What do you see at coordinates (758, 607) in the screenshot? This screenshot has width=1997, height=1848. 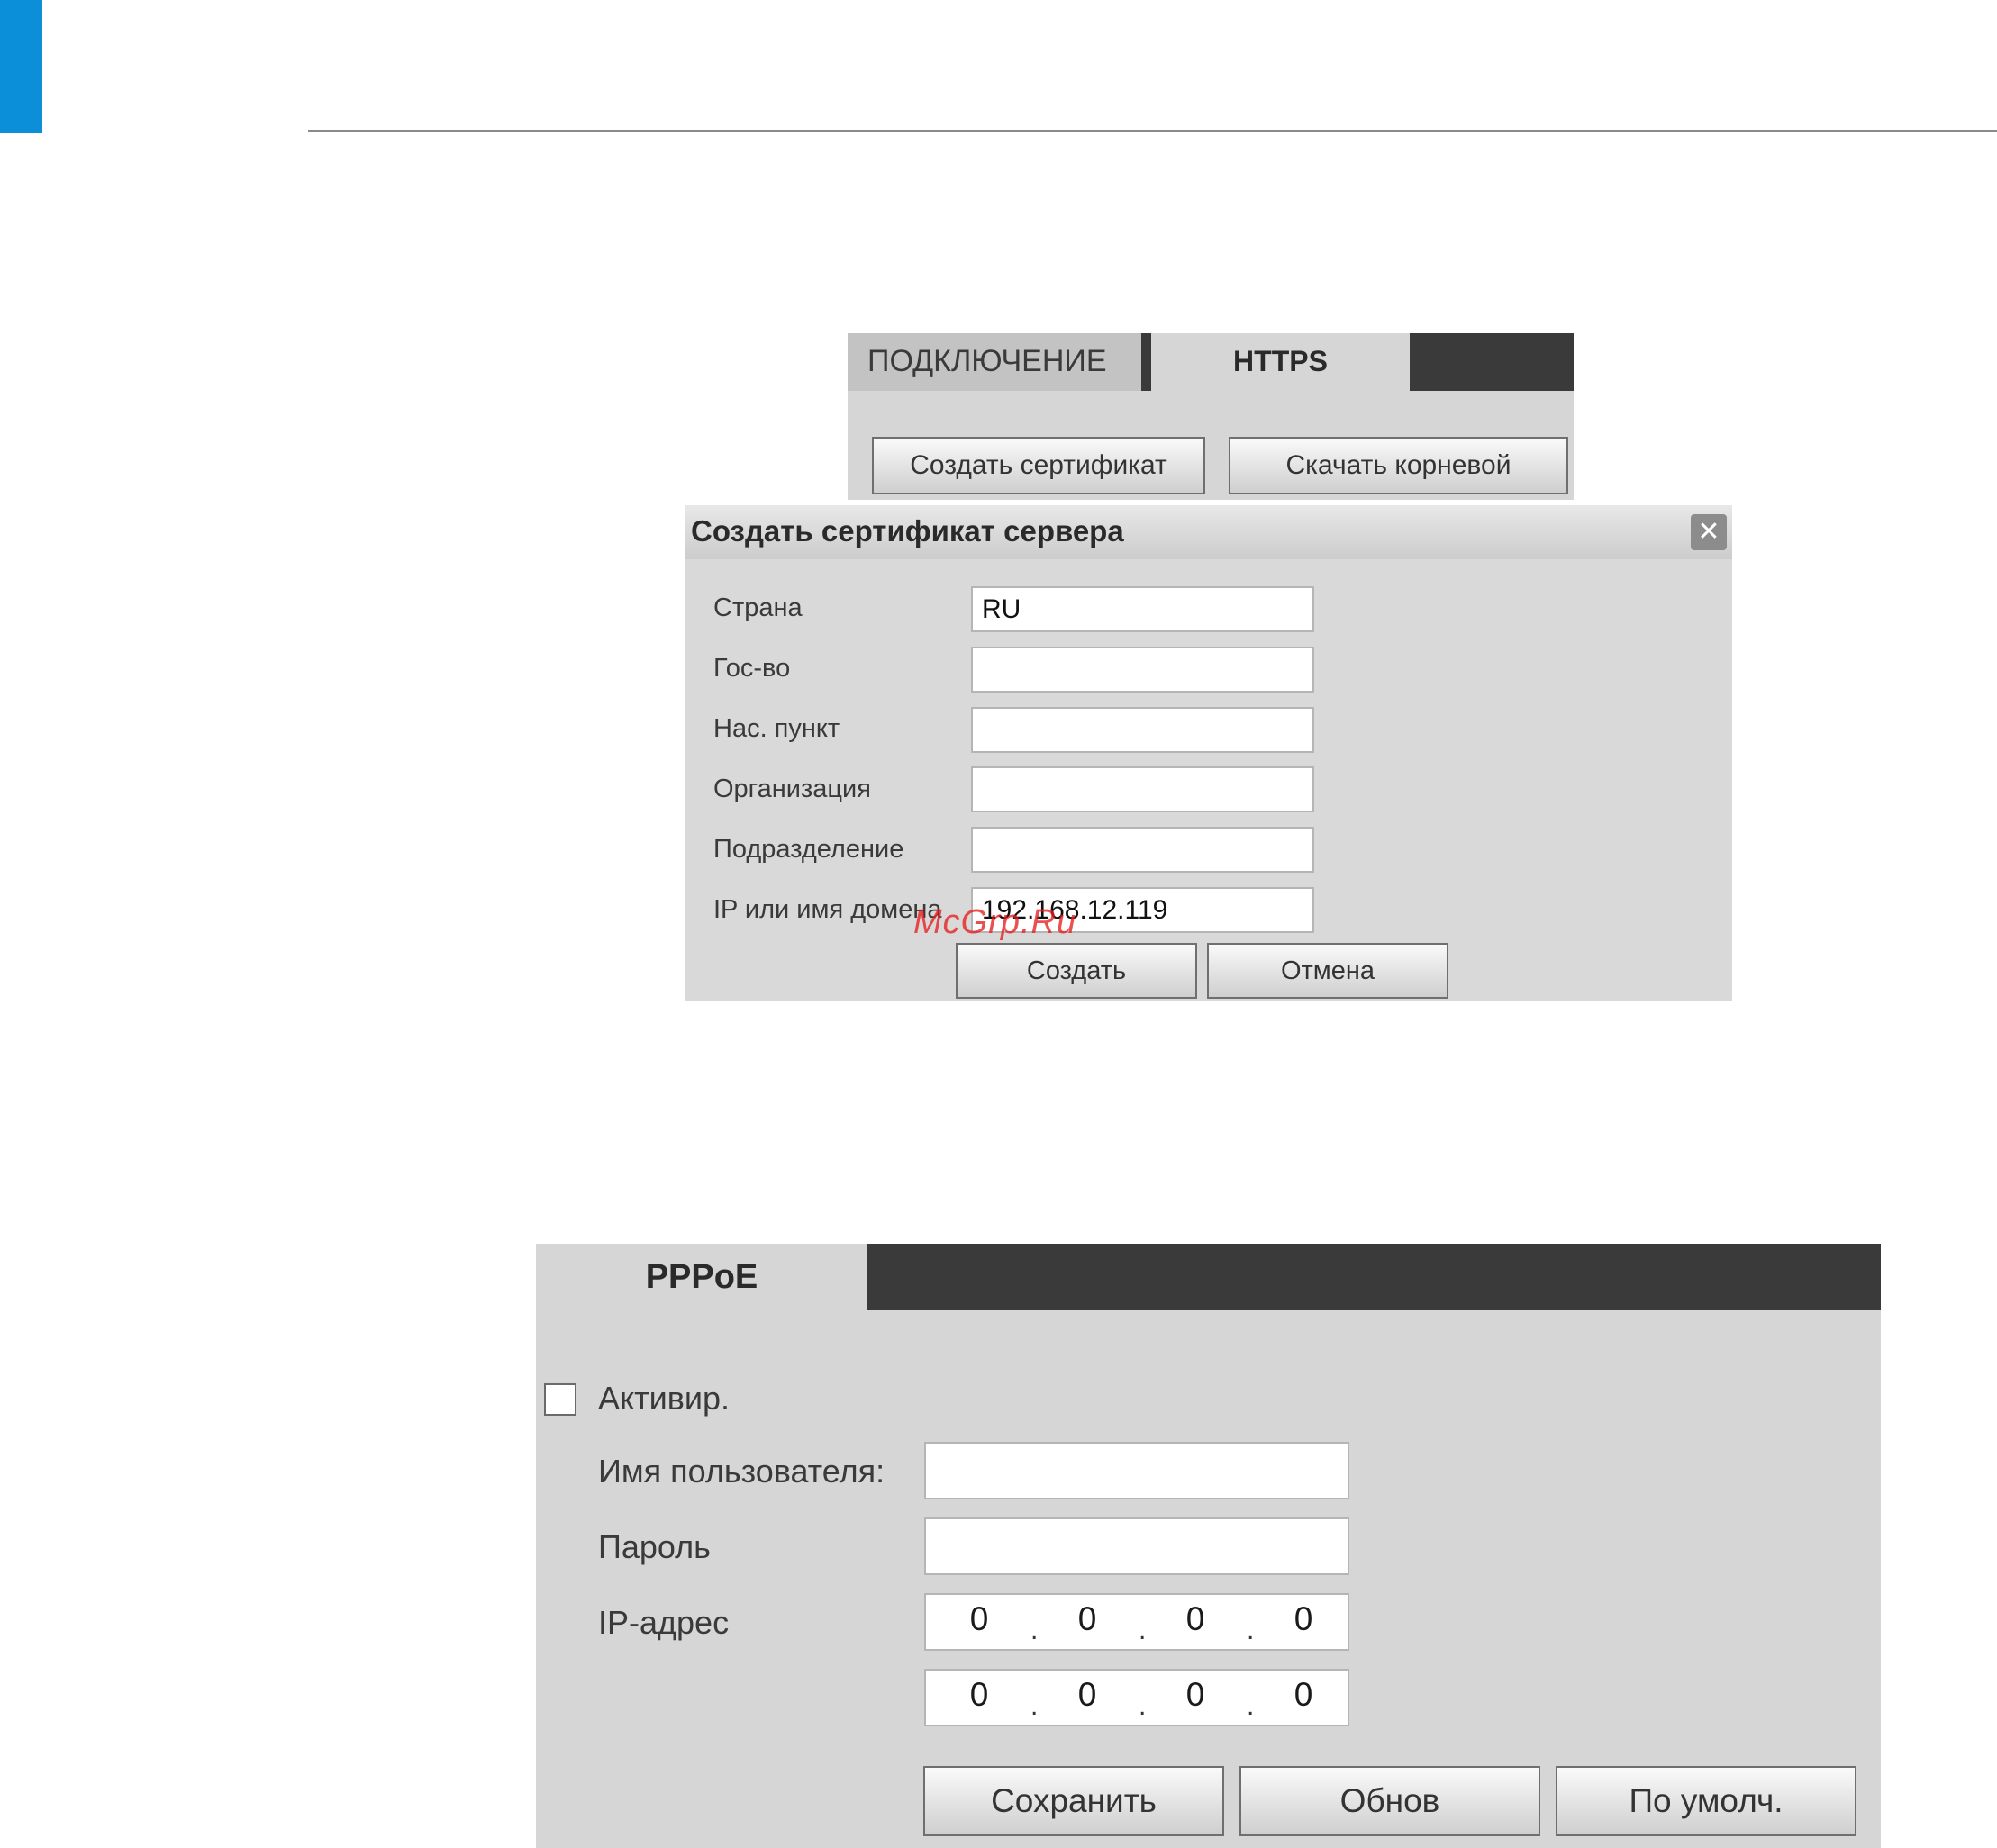 I see `country-label: Страна` at bounding box center [758, 607].